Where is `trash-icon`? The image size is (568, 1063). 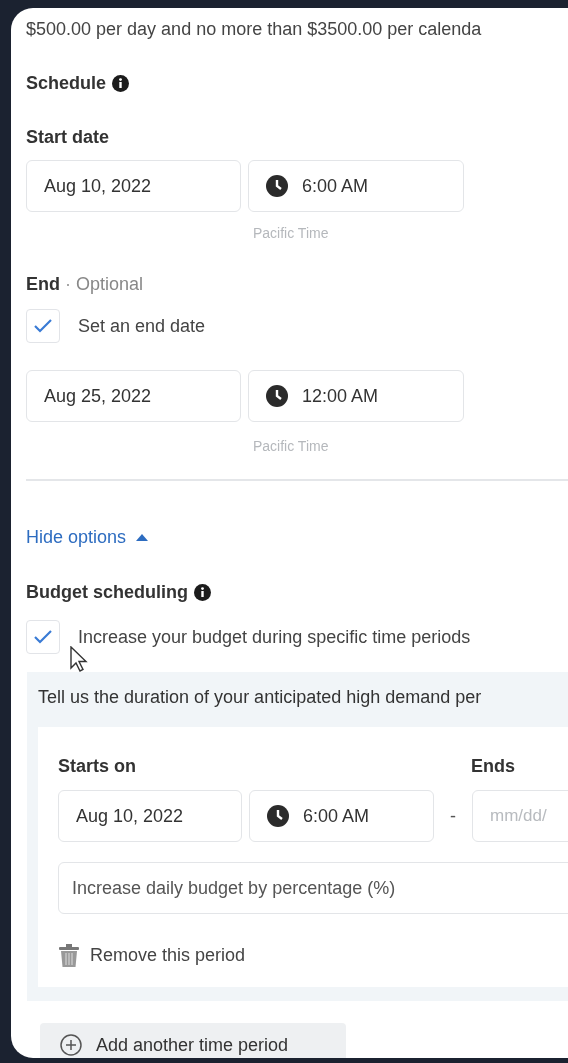 trash-icon is located at coordinates (69, 955).